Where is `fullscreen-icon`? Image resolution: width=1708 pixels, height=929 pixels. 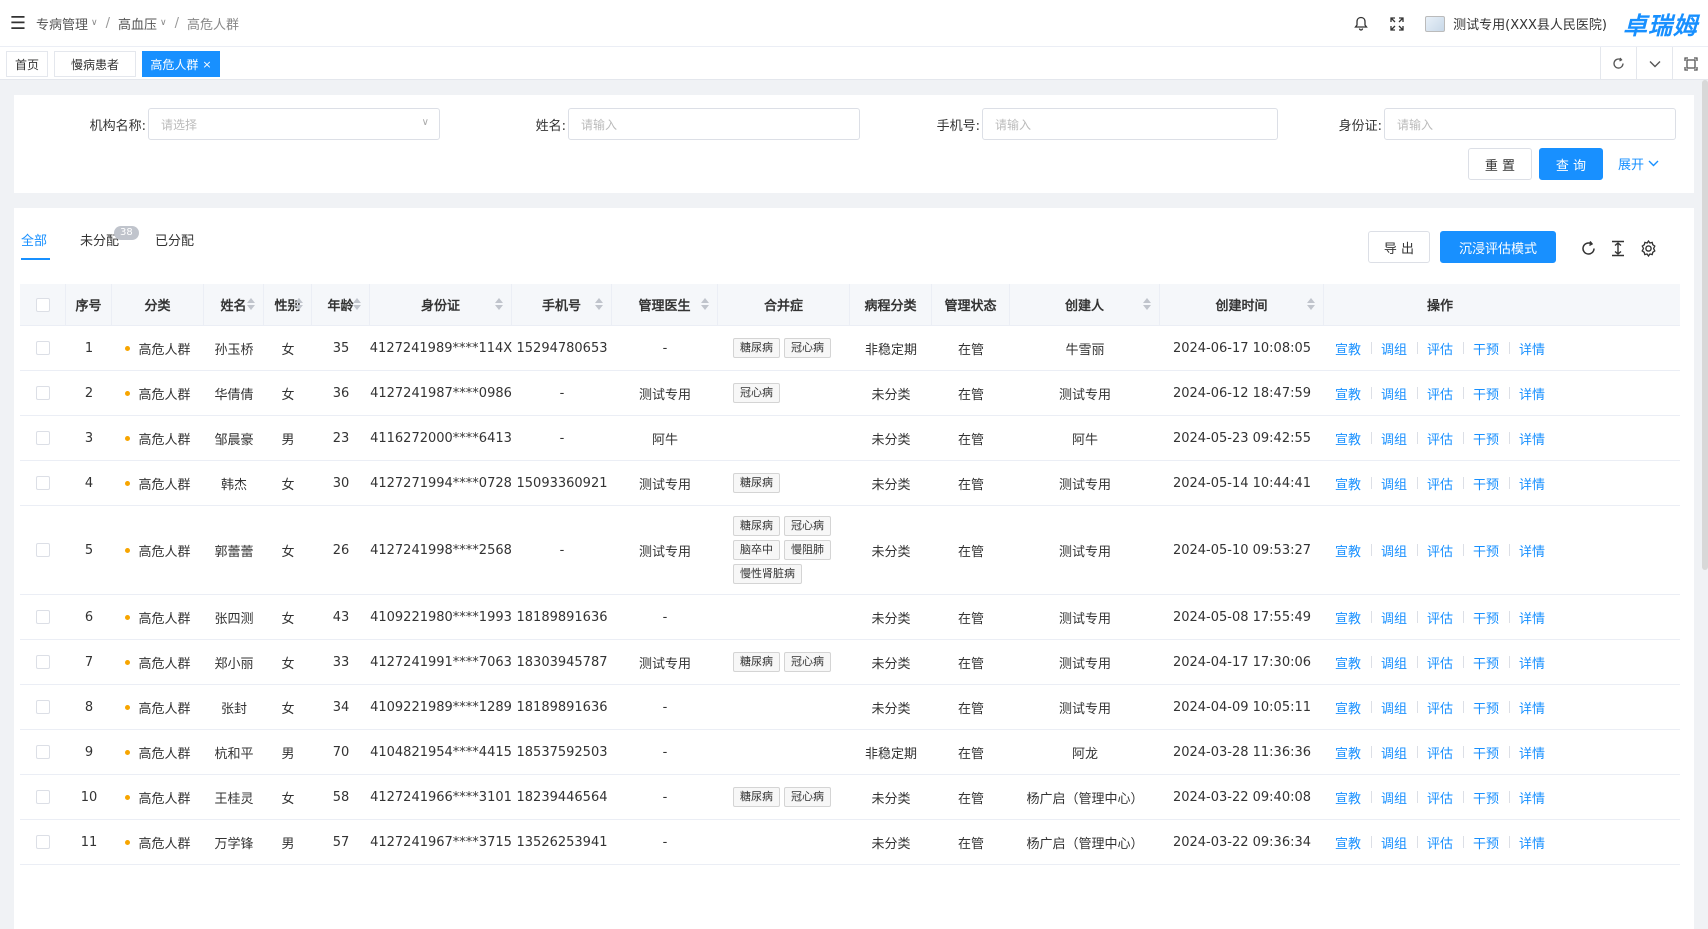
fullscreen-icon is located at coordinates (1397, 23).